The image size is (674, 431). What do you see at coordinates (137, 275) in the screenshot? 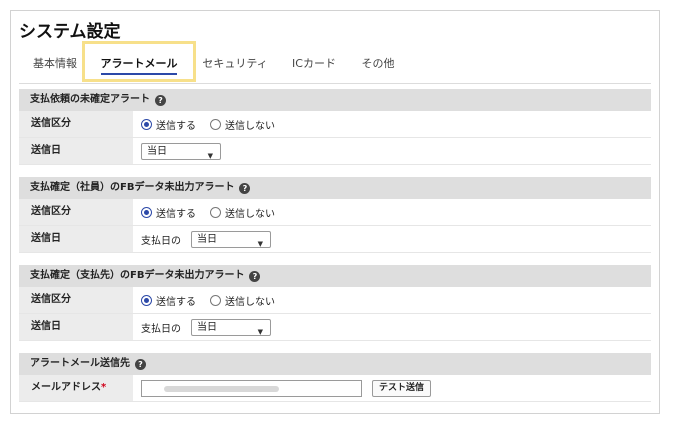
I see `section-title: 支払確定（支払先）のFBデータ未出力アラート` at bounding box center [137, 275].